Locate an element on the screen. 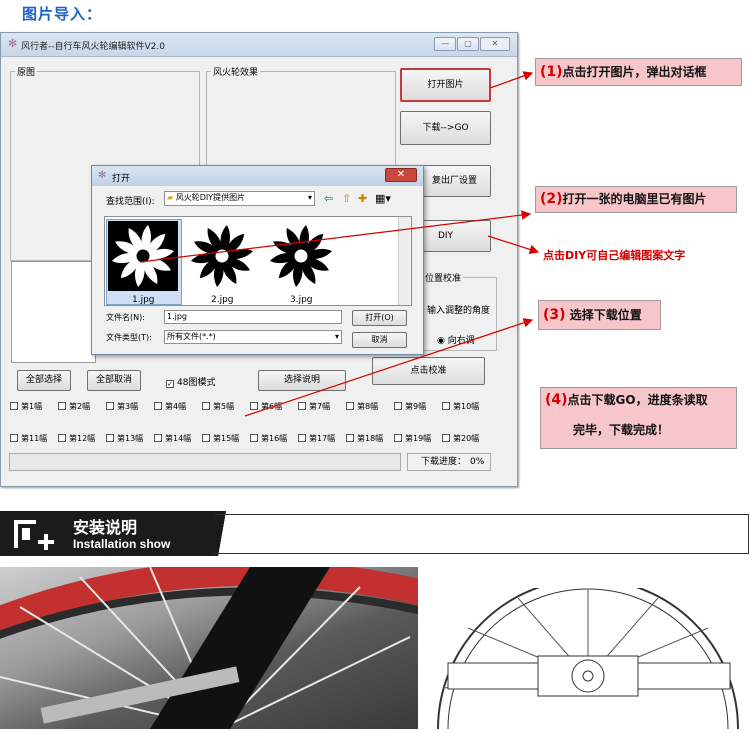 The image size is (750, 732). bike-wheel-photo is located at coordinates (209, 648).